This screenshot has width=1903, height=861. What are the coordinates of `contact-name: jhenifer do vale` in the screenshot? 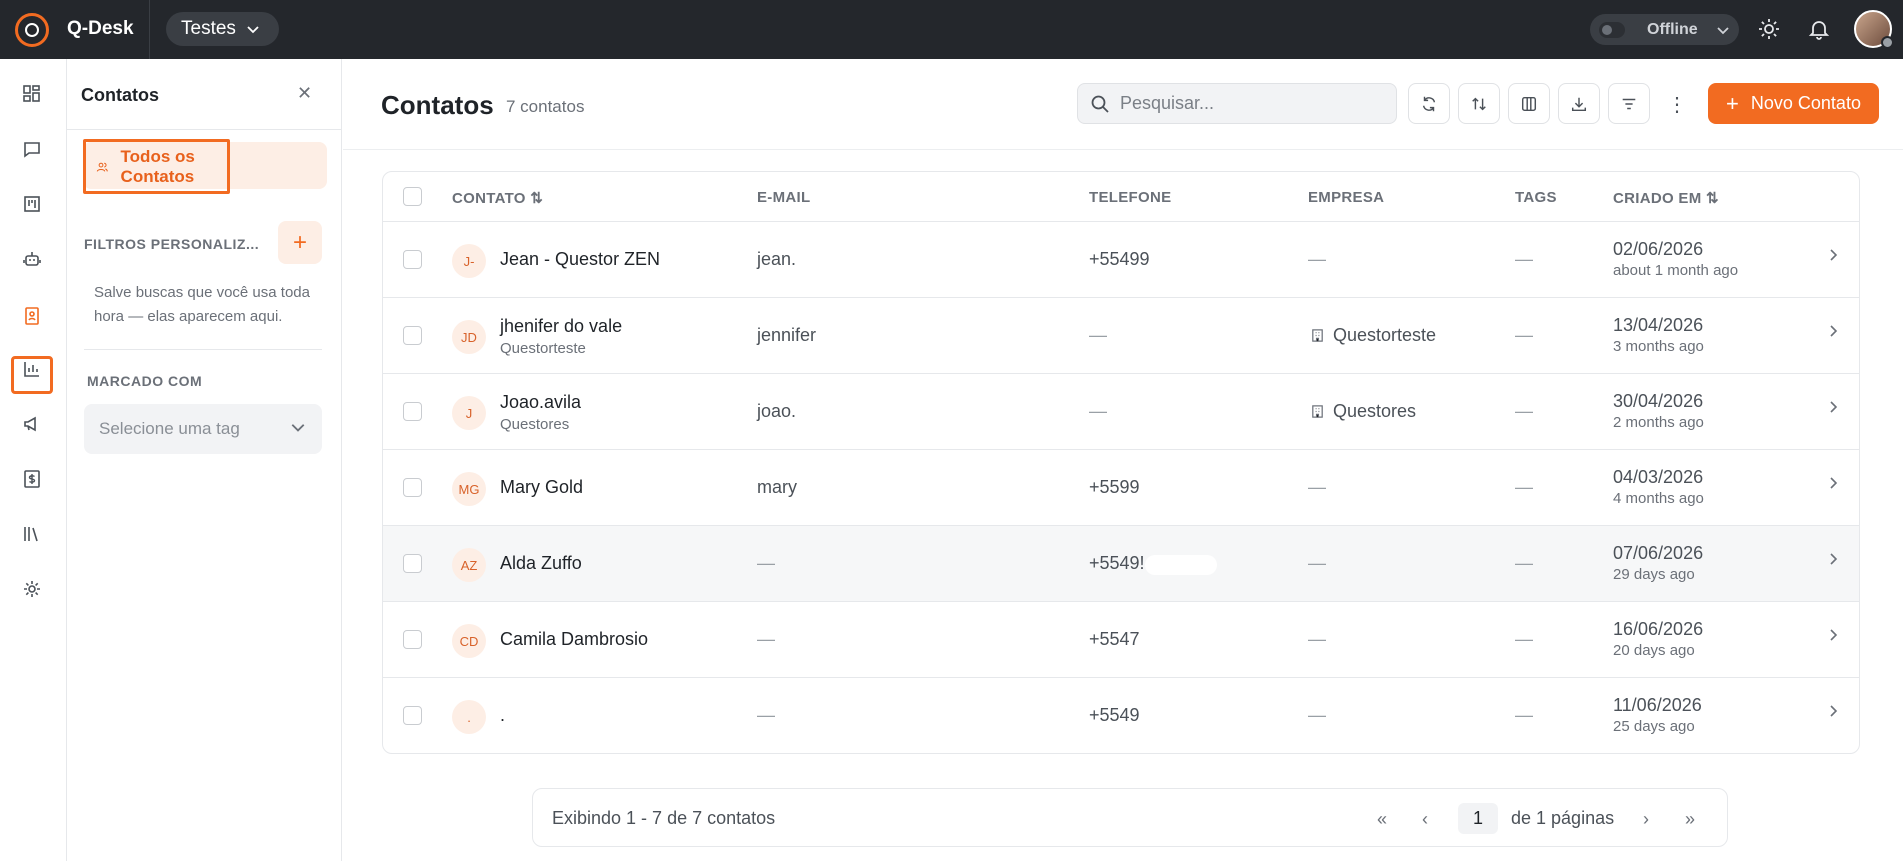 It's located at (561, 326).